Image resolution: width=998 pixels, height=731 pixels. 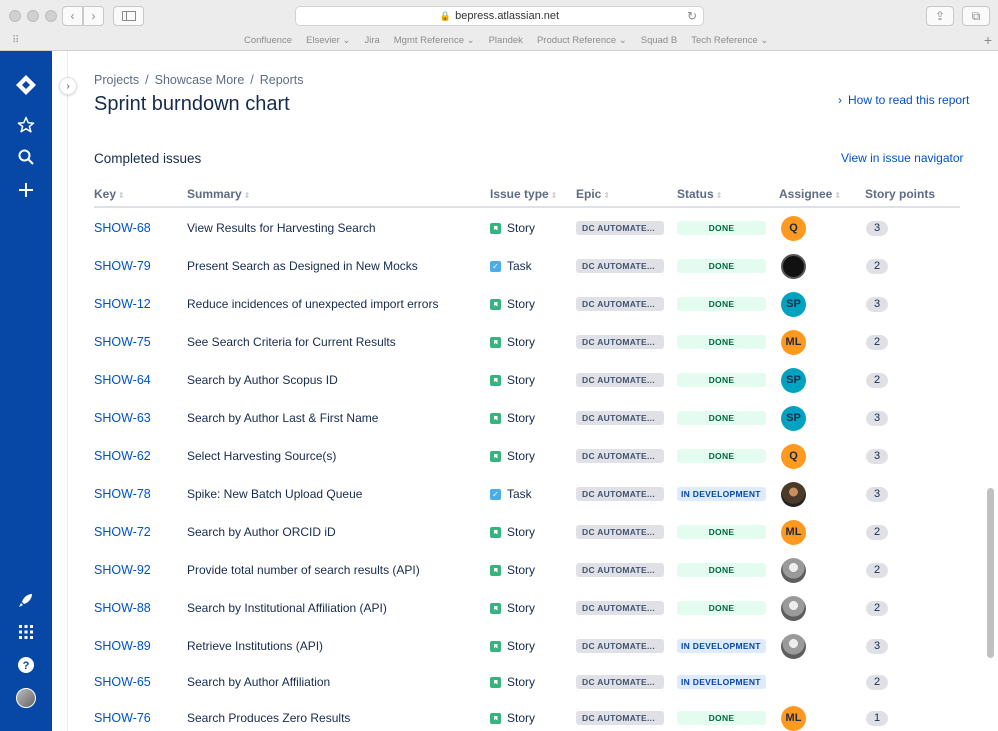 What do you see at coordinates (122, 715) in the screenshot?
I see `issue-key-link: SHOW-76` at bounding box center [122, 715].